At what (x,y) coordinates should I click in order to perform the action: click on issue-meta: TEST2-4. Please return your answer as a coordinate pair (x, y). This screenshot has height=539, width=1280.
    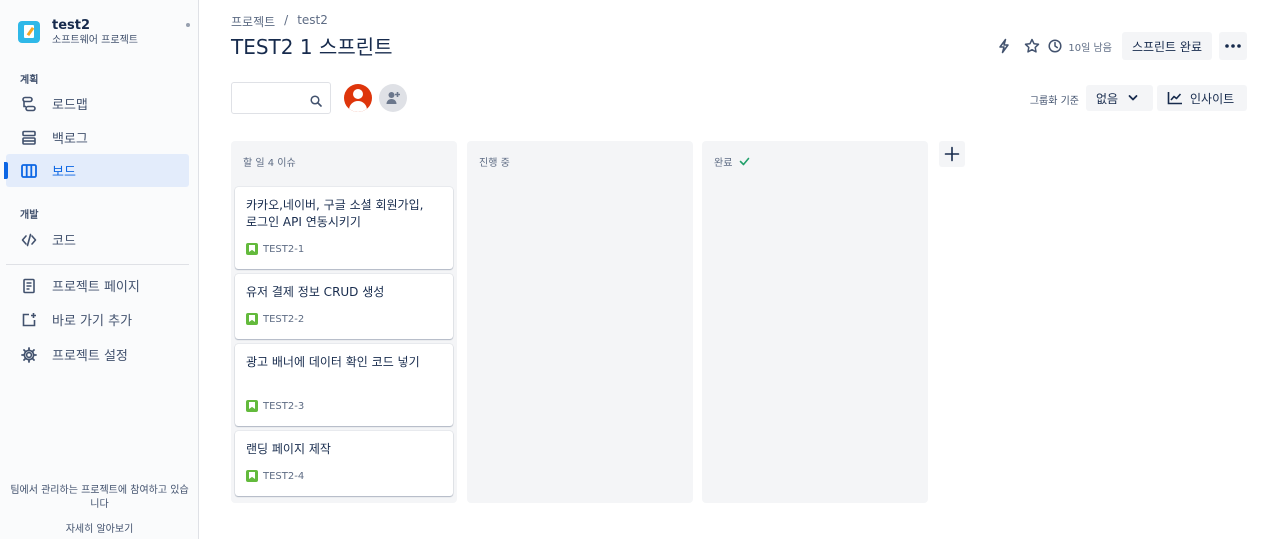
    Looking at the image, I should click on (275, 476).